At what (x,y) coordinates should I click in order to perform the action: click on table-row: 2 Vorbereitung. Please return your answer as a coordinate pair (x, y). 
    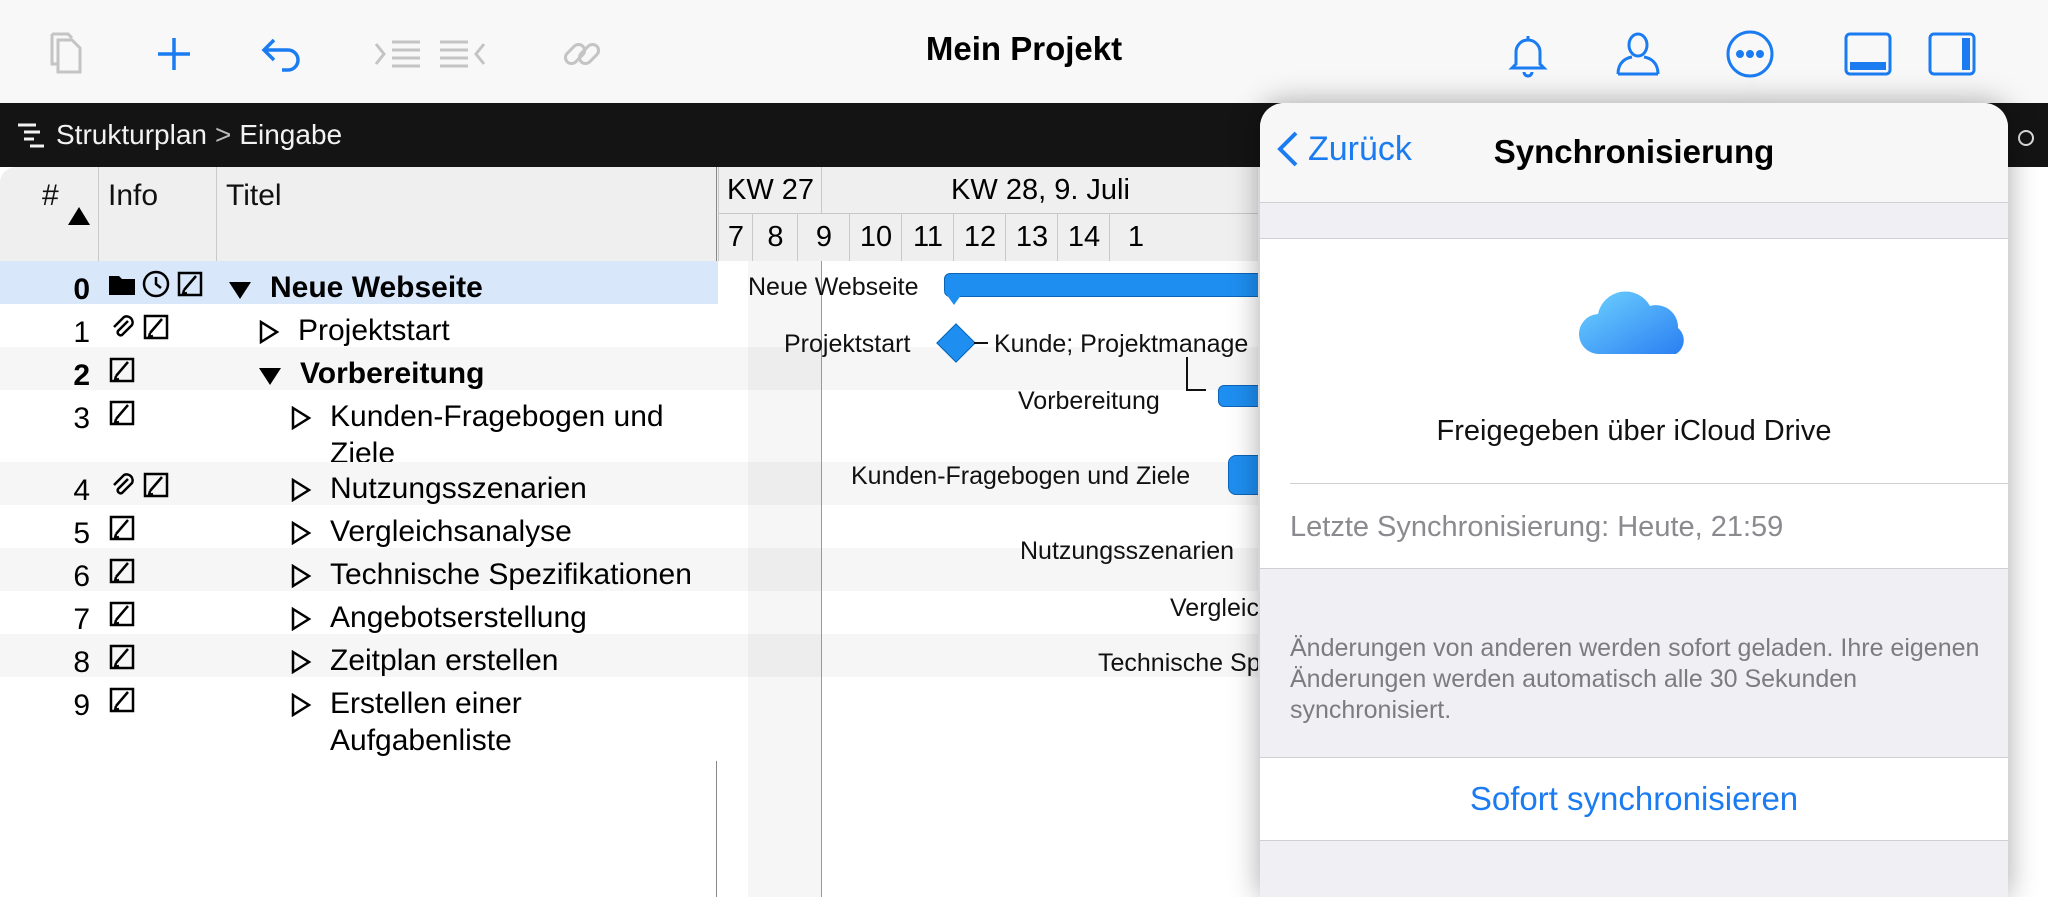
    Looking at the image, I should click on (359, 369).